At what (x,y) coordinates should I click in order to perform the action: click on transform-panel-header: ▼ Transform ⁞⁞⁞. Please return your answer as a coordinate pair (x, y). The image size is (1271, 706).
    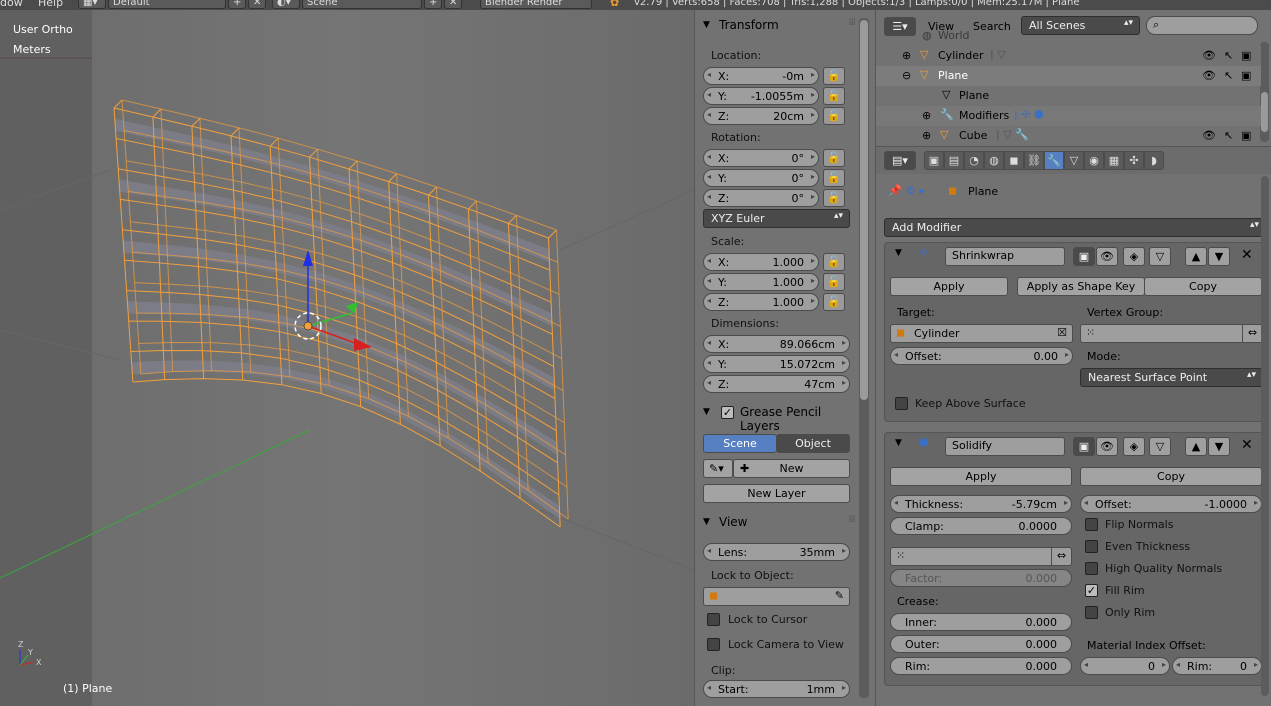
    Looking at the image, I should click on (778, 26).